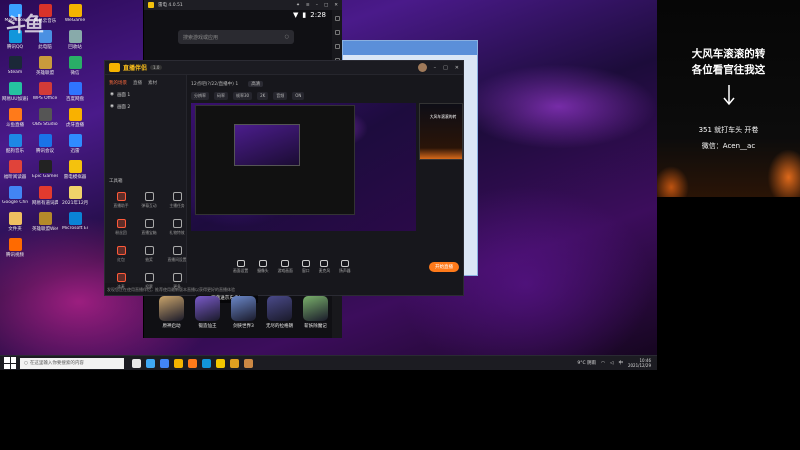 The image size is (800, 450). I want to click on avatar, so click(422, 67).